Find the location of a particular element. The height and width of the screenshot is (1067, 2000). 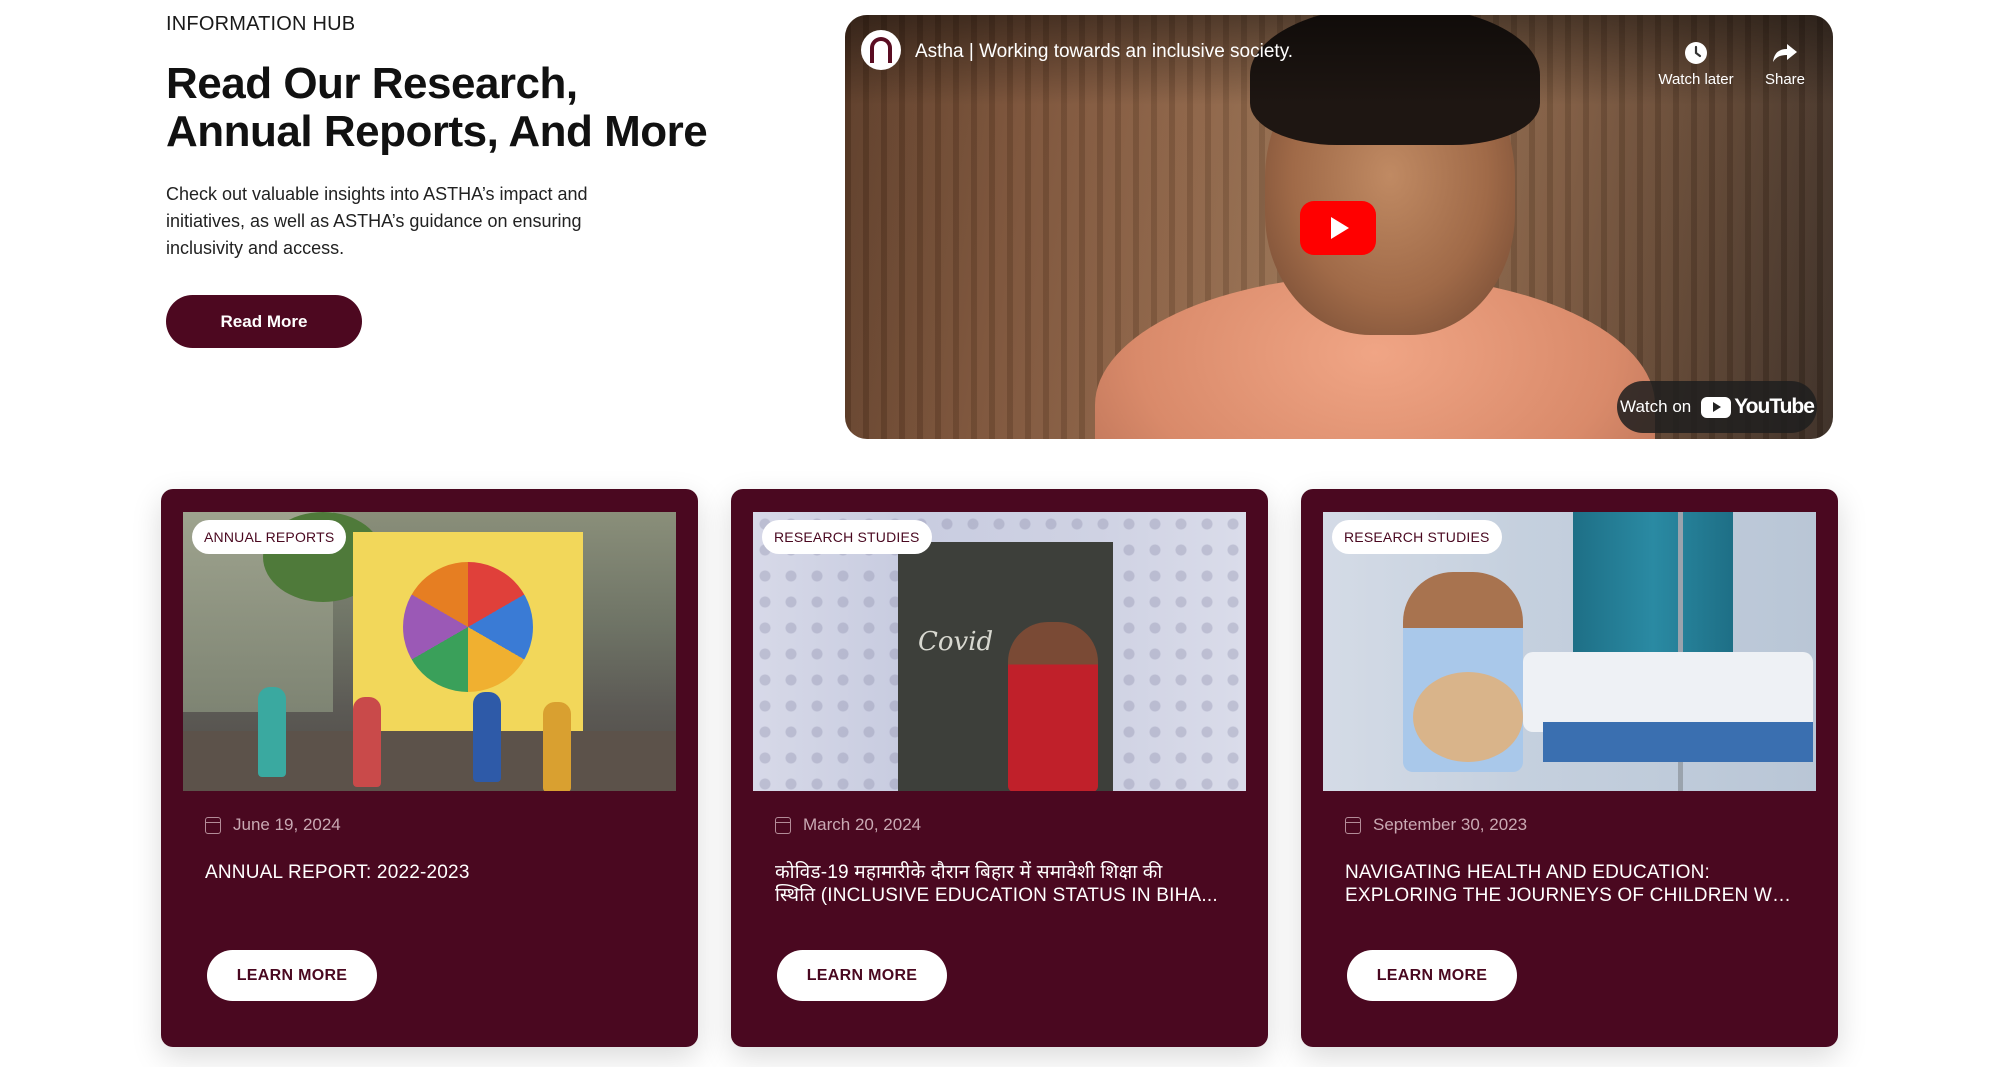

play-icon is located at coordinates (1340, 228).